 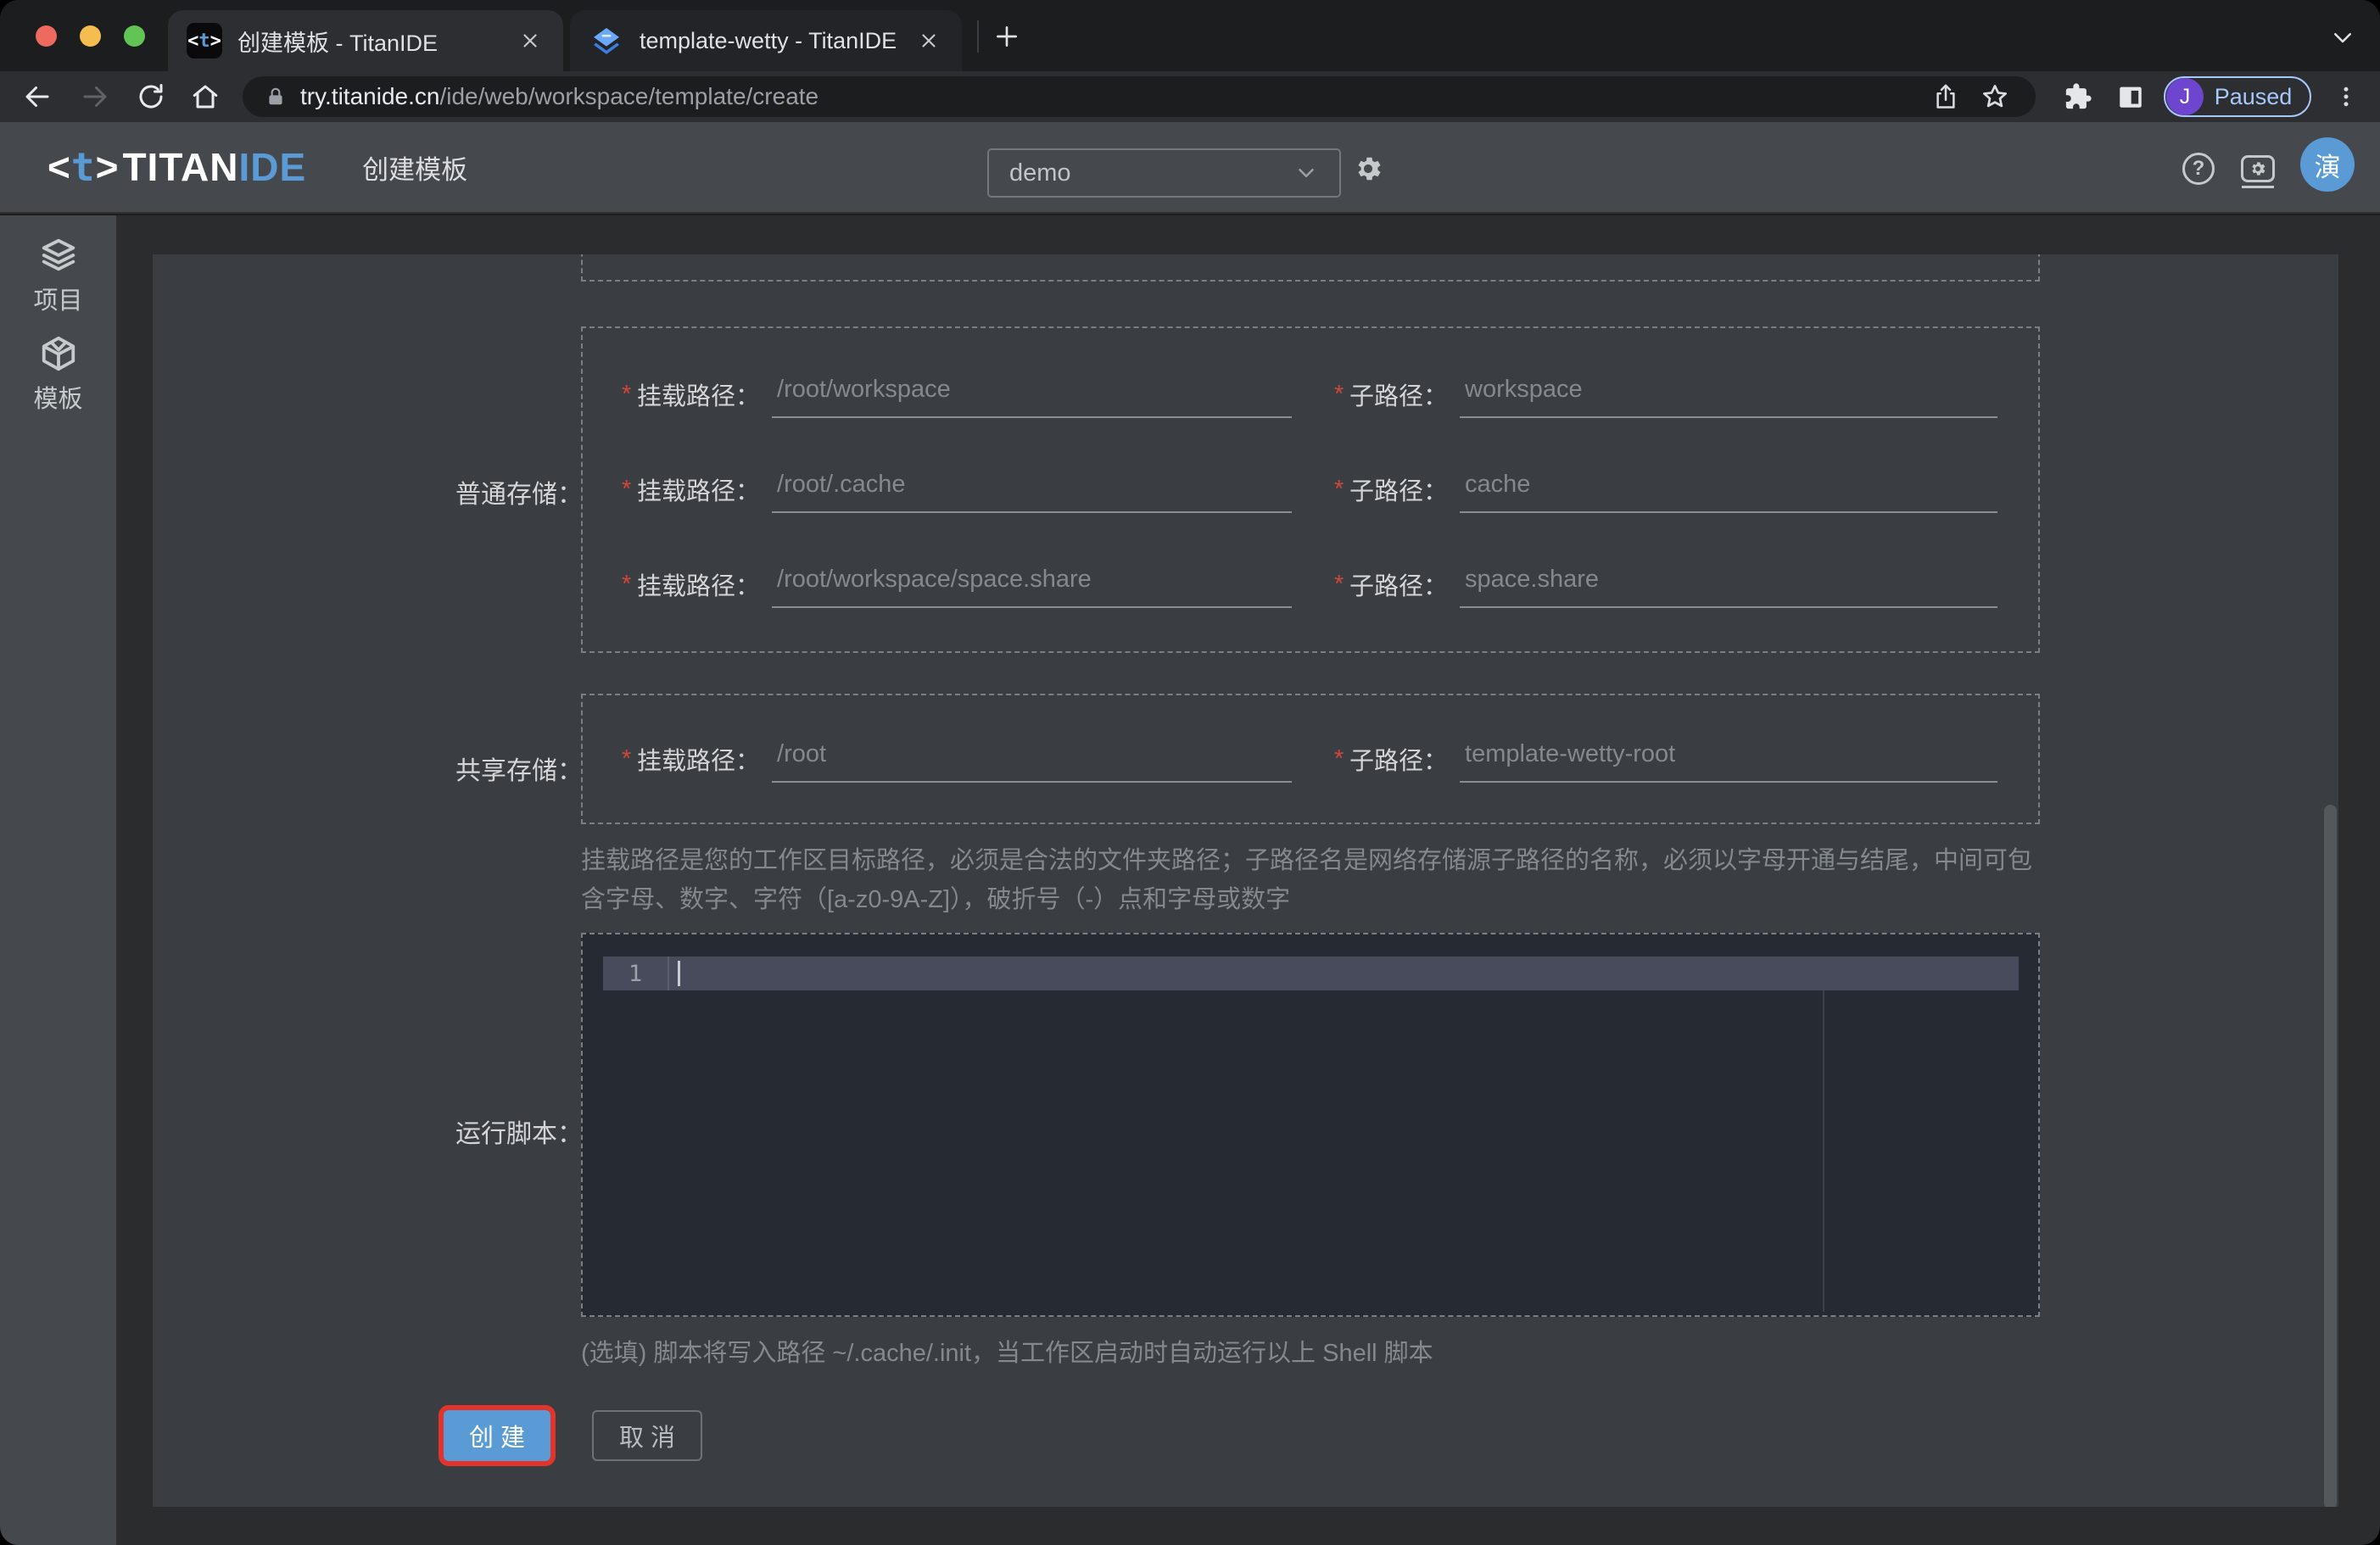 I want to click on mount-path-input: /root, so click(x=1032, y=759).